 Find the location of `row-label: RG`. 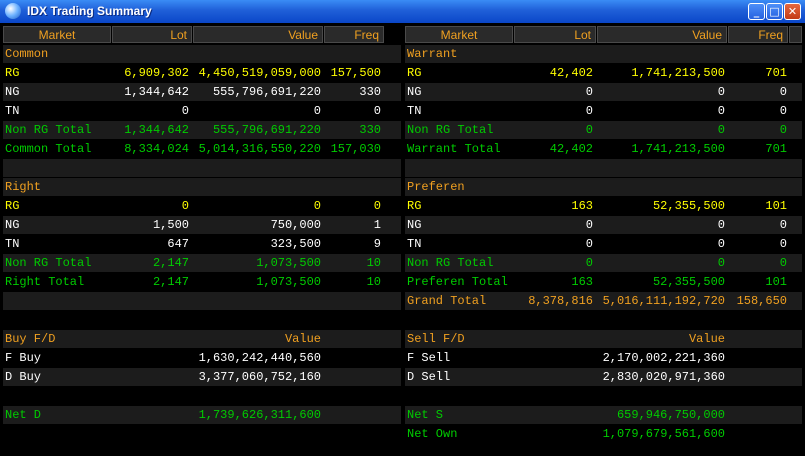

row-label: RG is located at coordinates (12, 73).